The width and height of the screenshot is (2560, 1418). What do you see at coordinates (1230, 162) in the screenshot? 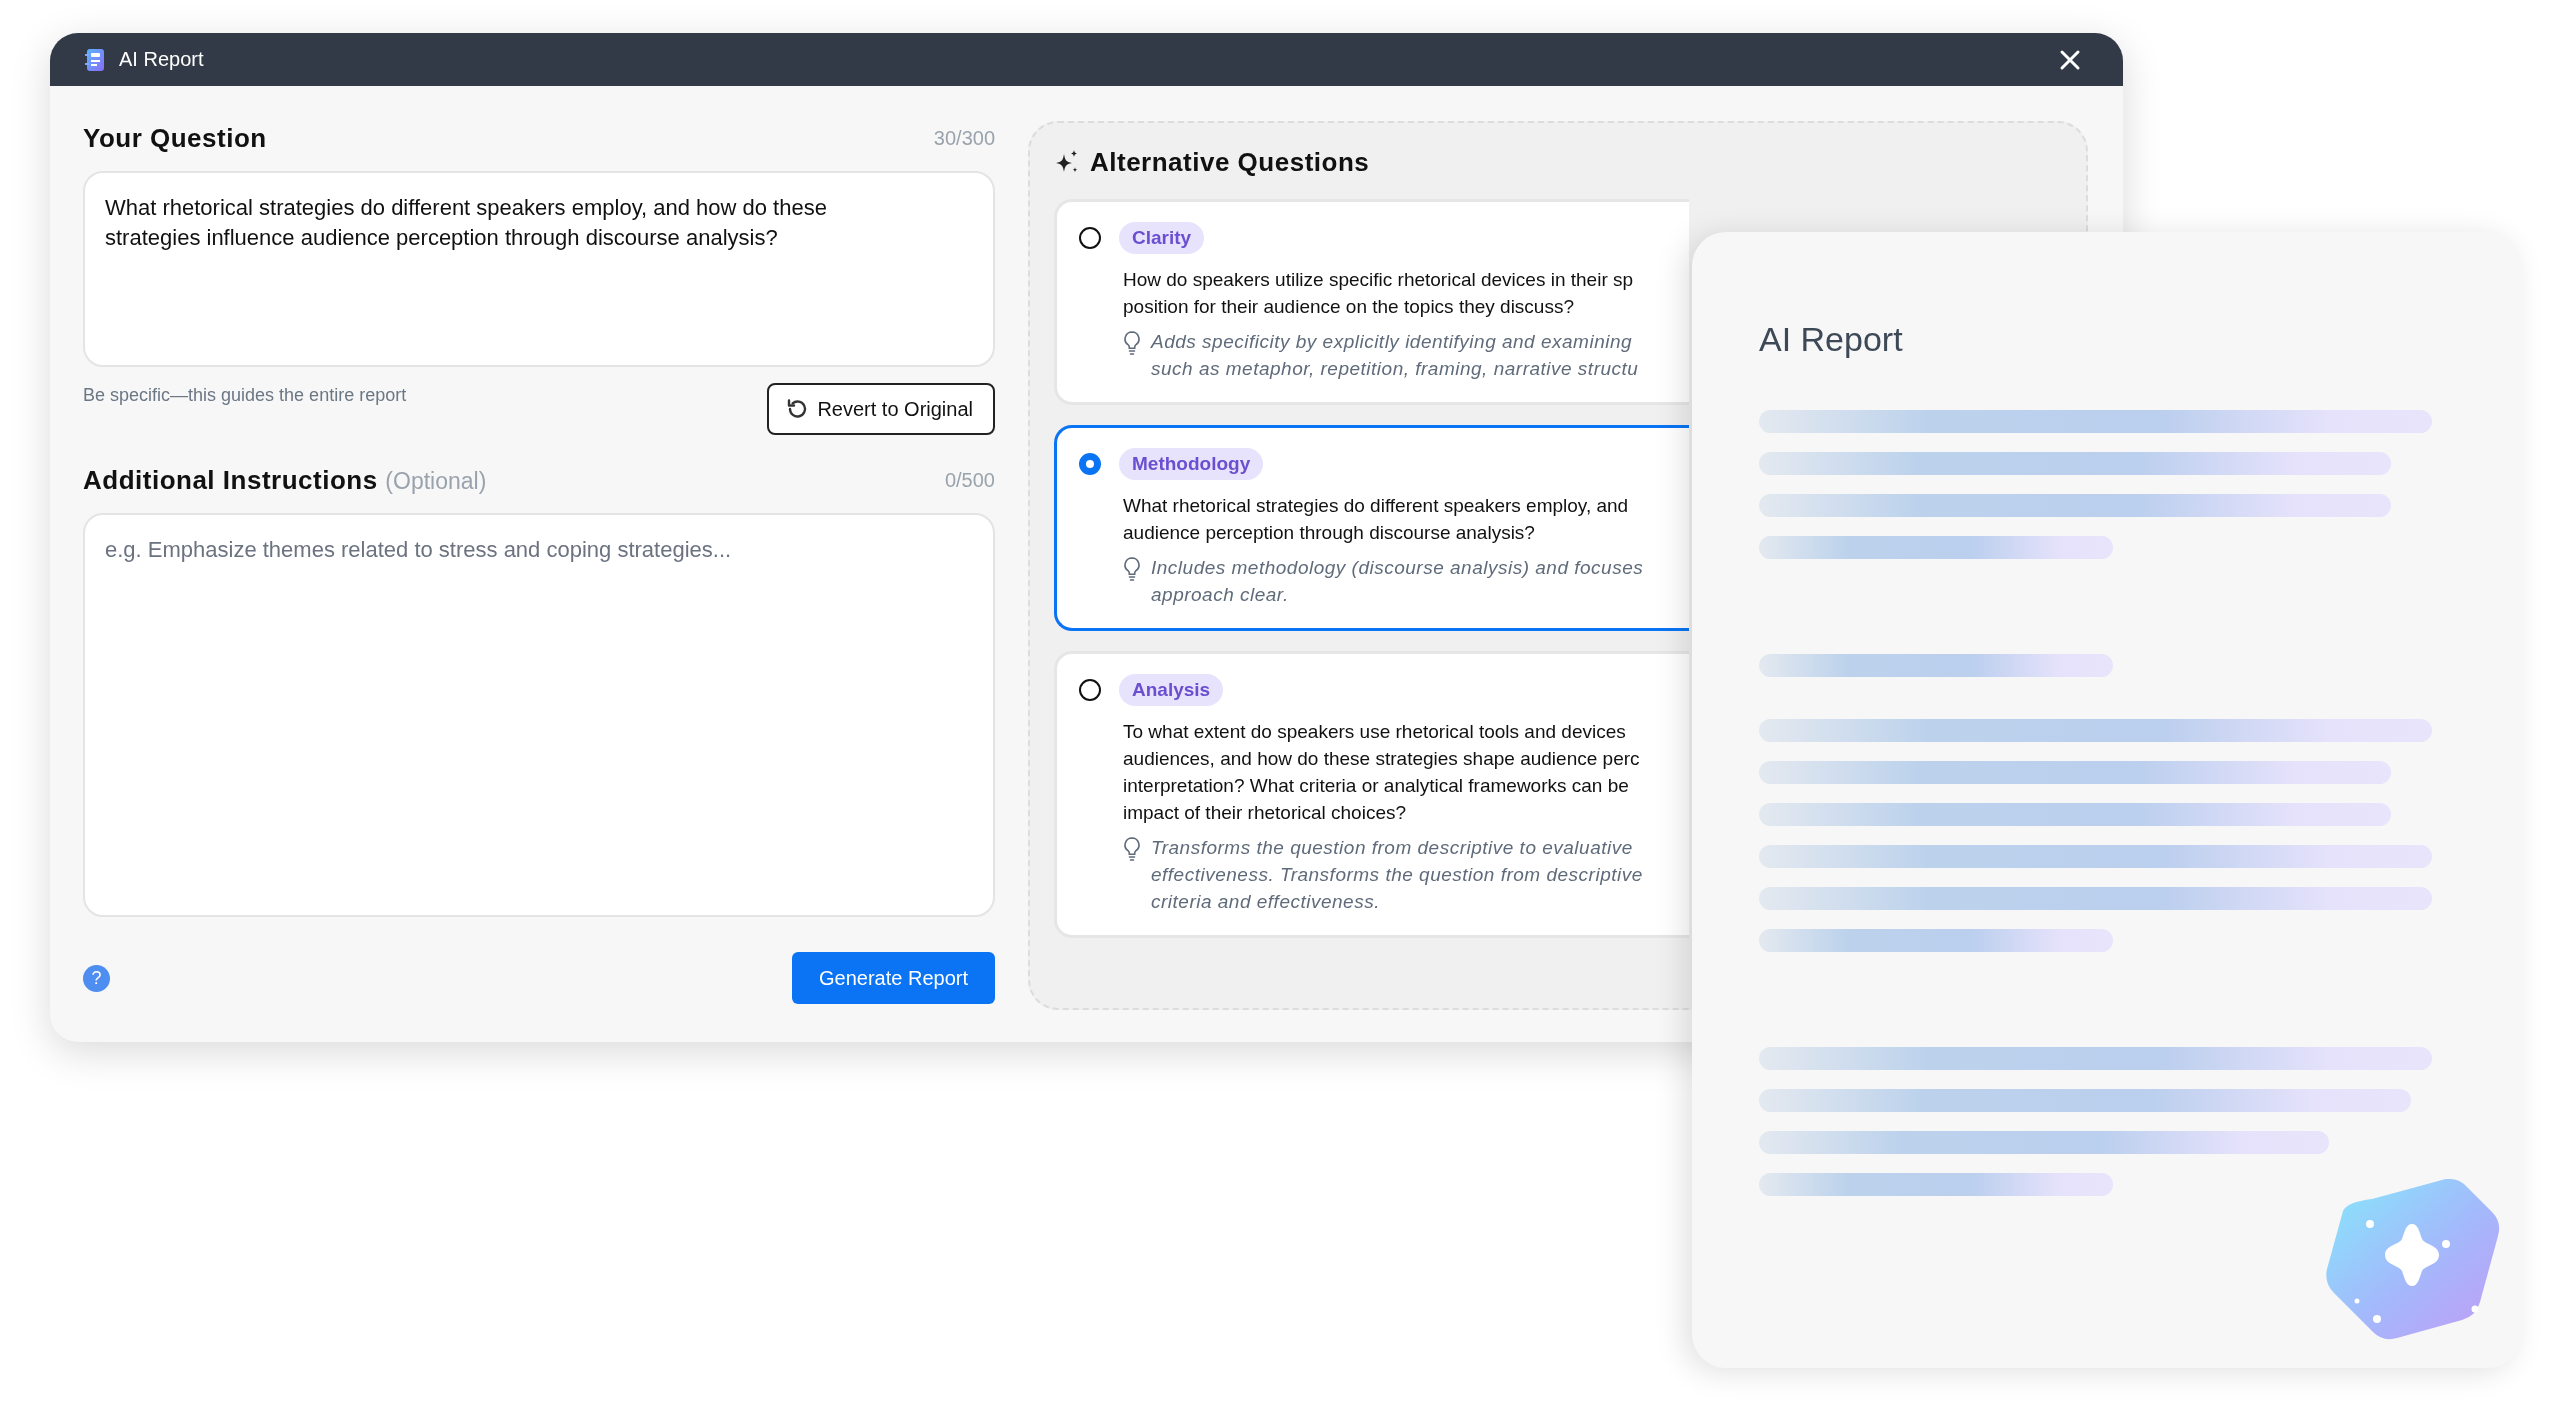
I see `section-heading: Alternative Questions` at bounding box center [1230, 162].